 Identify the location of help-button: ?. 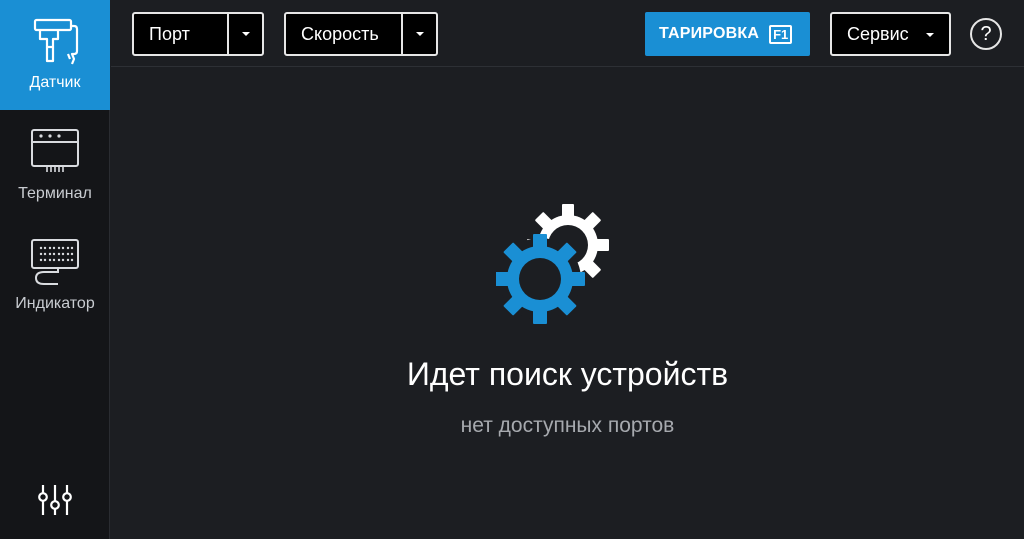
(986, 34).